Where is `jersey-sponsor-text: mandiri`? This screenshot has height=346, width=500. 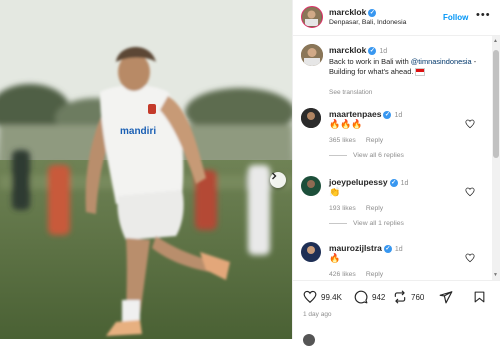
jersey-sponsor-text: mandiri is located at coordinates (138, 131).